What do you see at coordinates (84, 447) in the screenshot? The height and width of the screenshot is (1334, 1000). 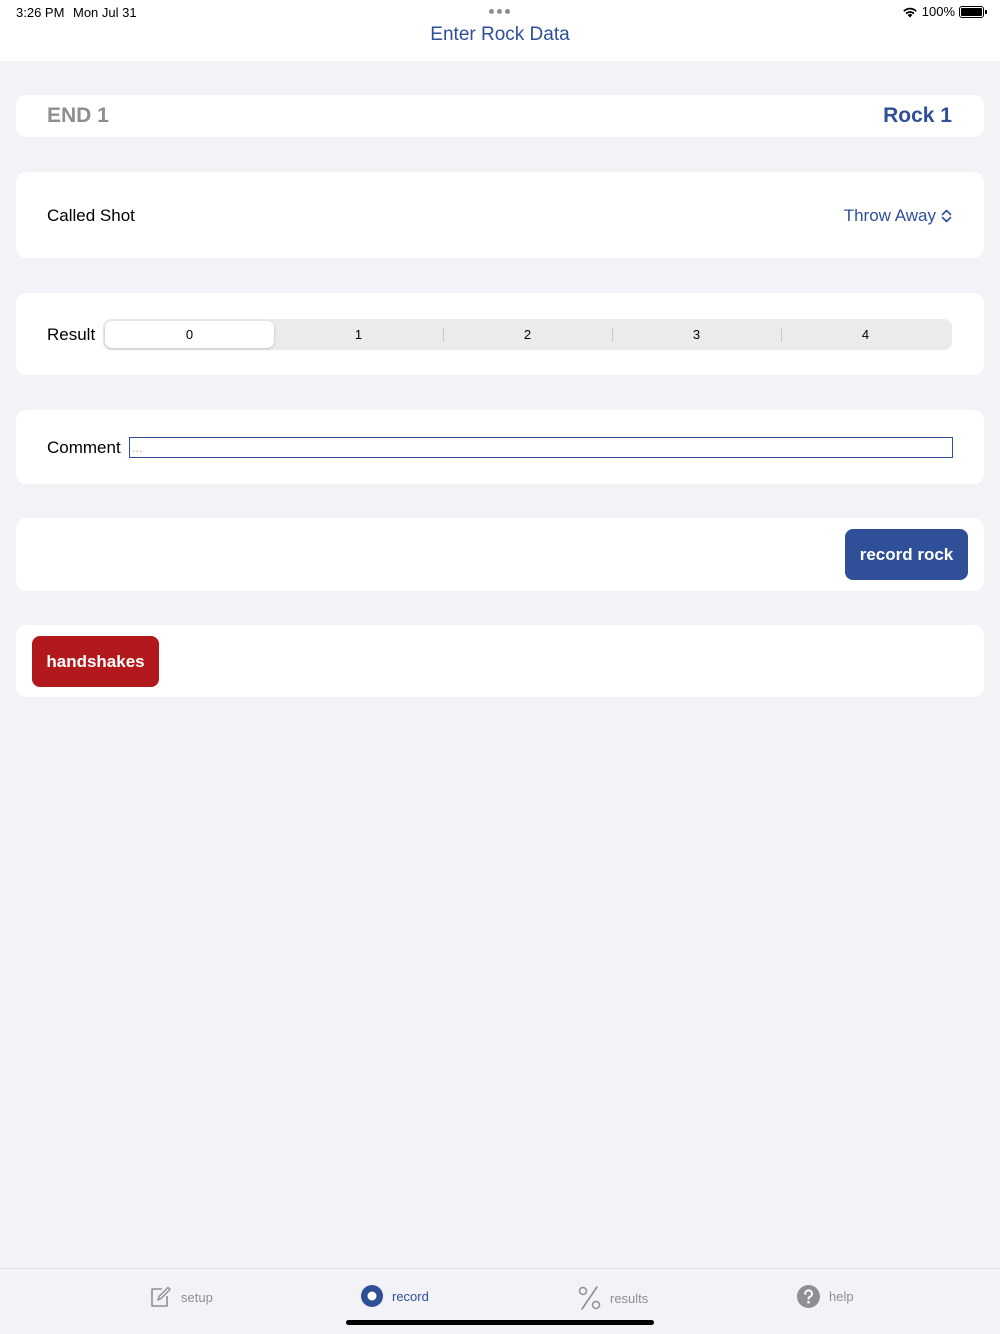 I see `comment-label: Comment` at bounding box center [84, 447].